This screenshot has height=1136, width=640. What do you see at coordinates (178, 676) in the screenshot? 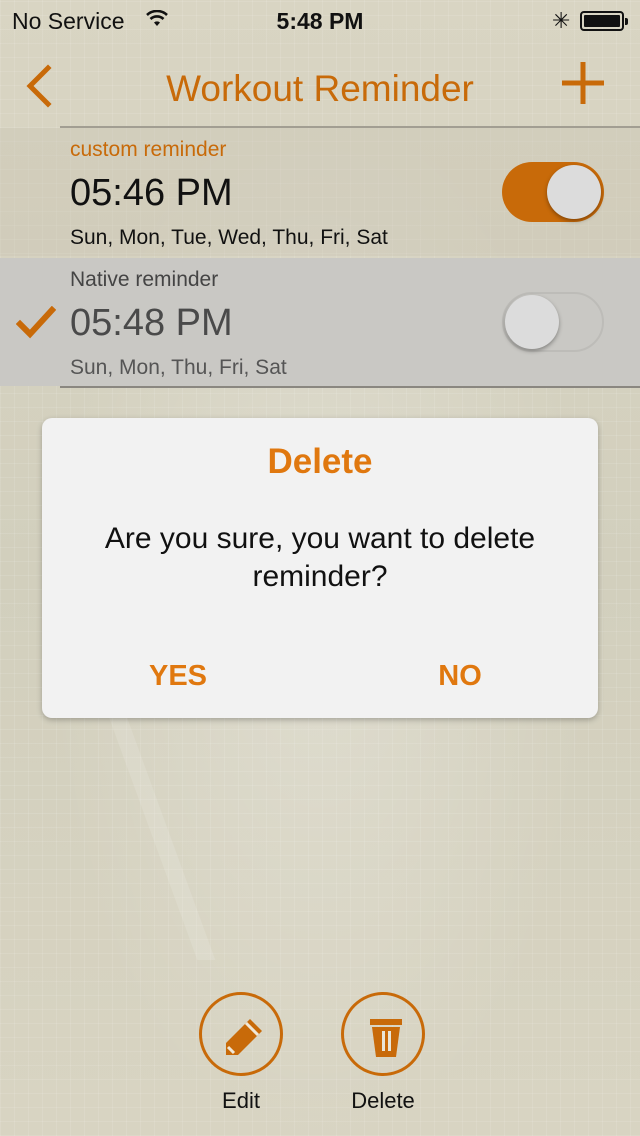
I see `yes-button: YES` at bounding box center [178, 676].